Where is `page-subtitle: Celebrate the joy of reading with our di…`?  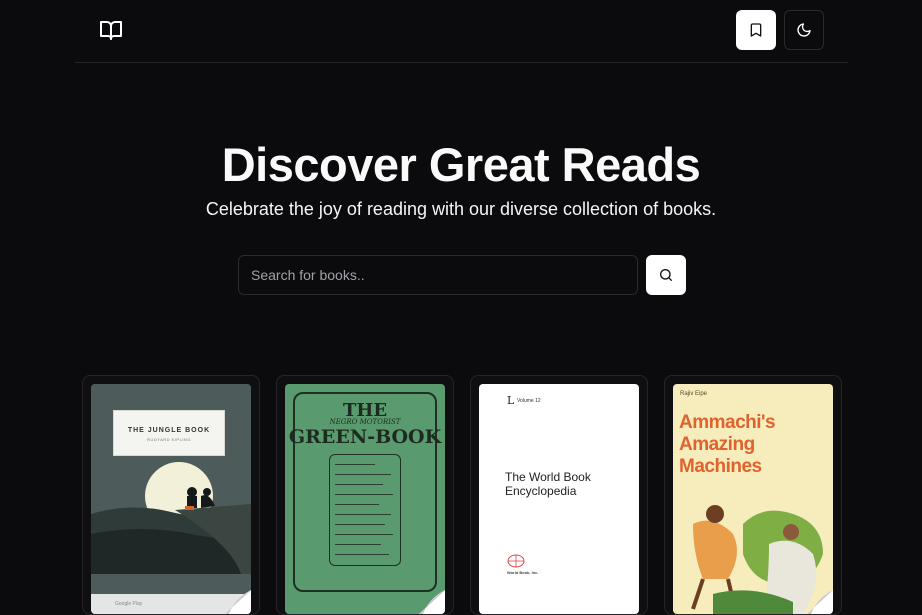
page-subtitle: Celebrate the joy of reading with our di… is located at coordinates (461, 209).